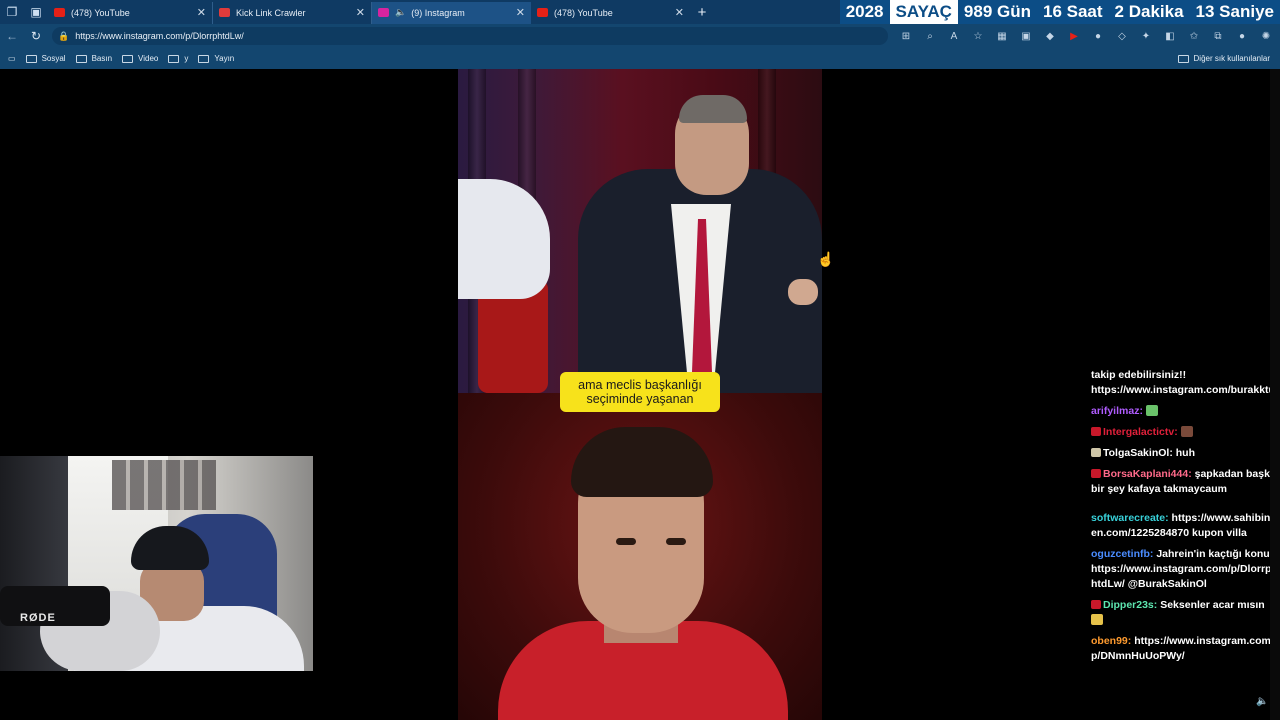  I want to click on bookmark-folder: Video, so click(140, 58).